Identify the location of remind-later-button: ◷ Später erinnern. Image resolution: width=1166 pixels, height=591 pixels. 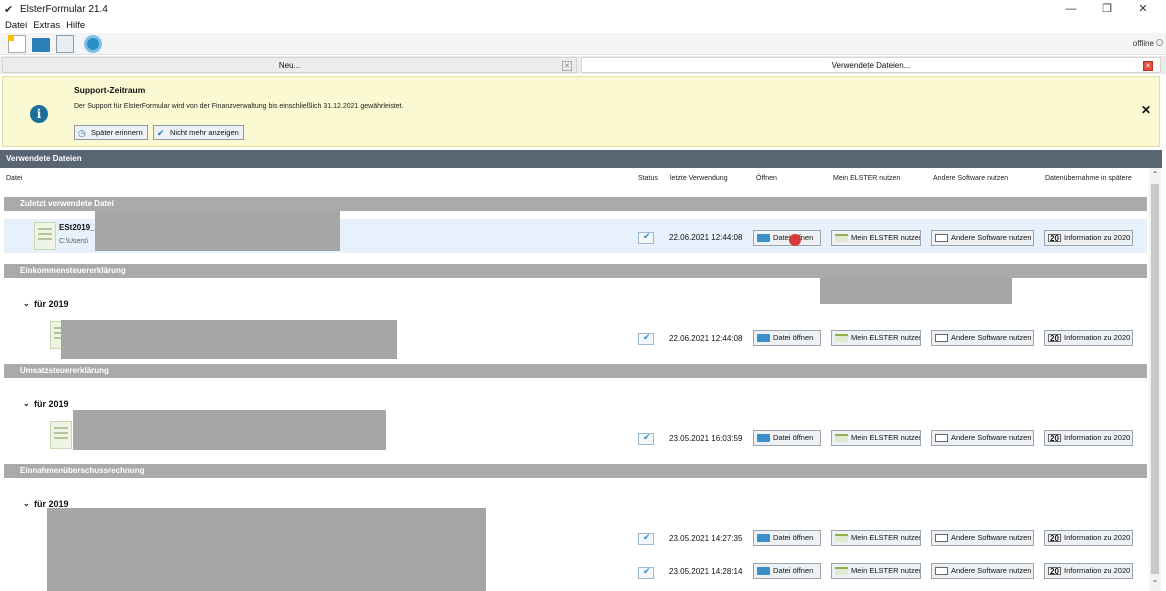
(111, 132).